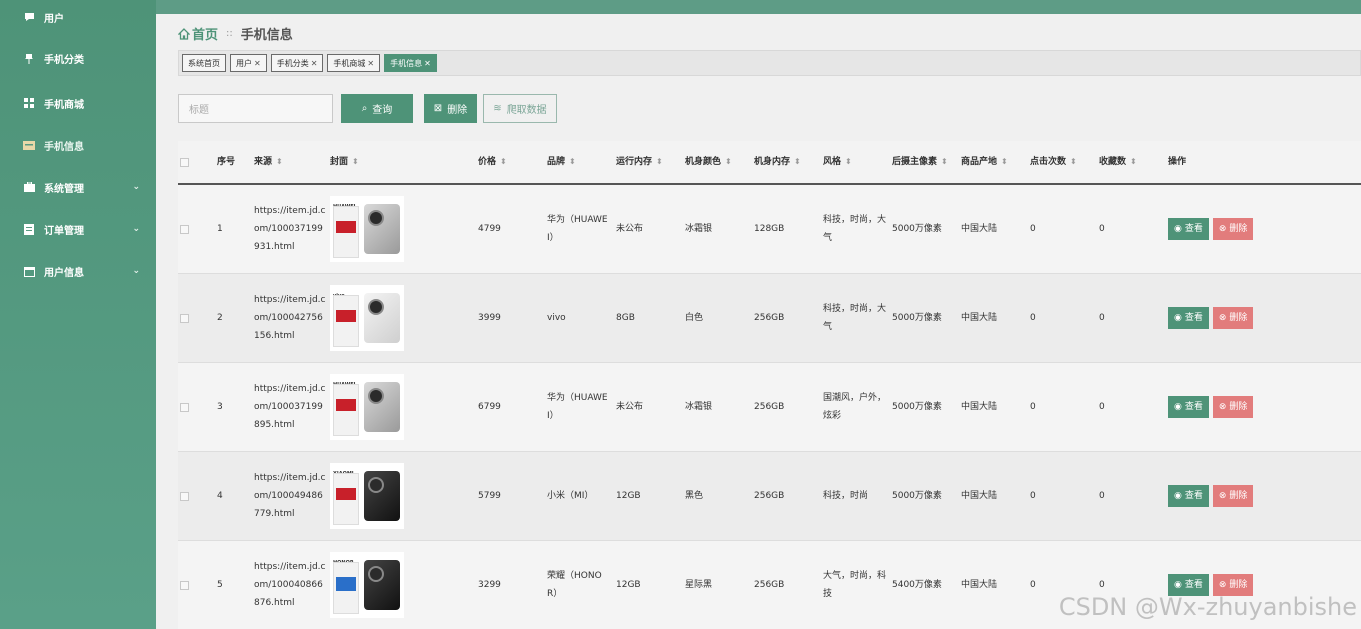 Image resolution: width=1361 pixels, height=629 pixels. What do you see at coordinates (78, 187) in the screenshot?
I see `sidebar-item-system-admin: 系统管理 ⌄` at bounding box center [78, 187].